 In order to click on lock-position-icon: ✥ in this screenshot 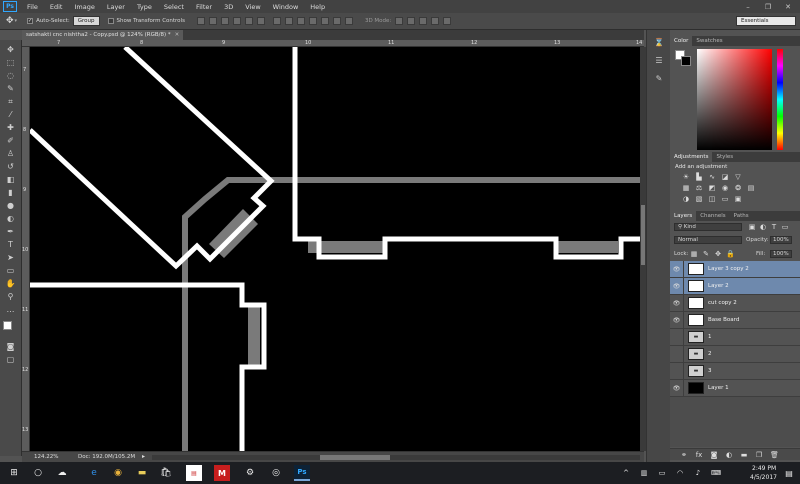, I will do `click(718, 254)`.